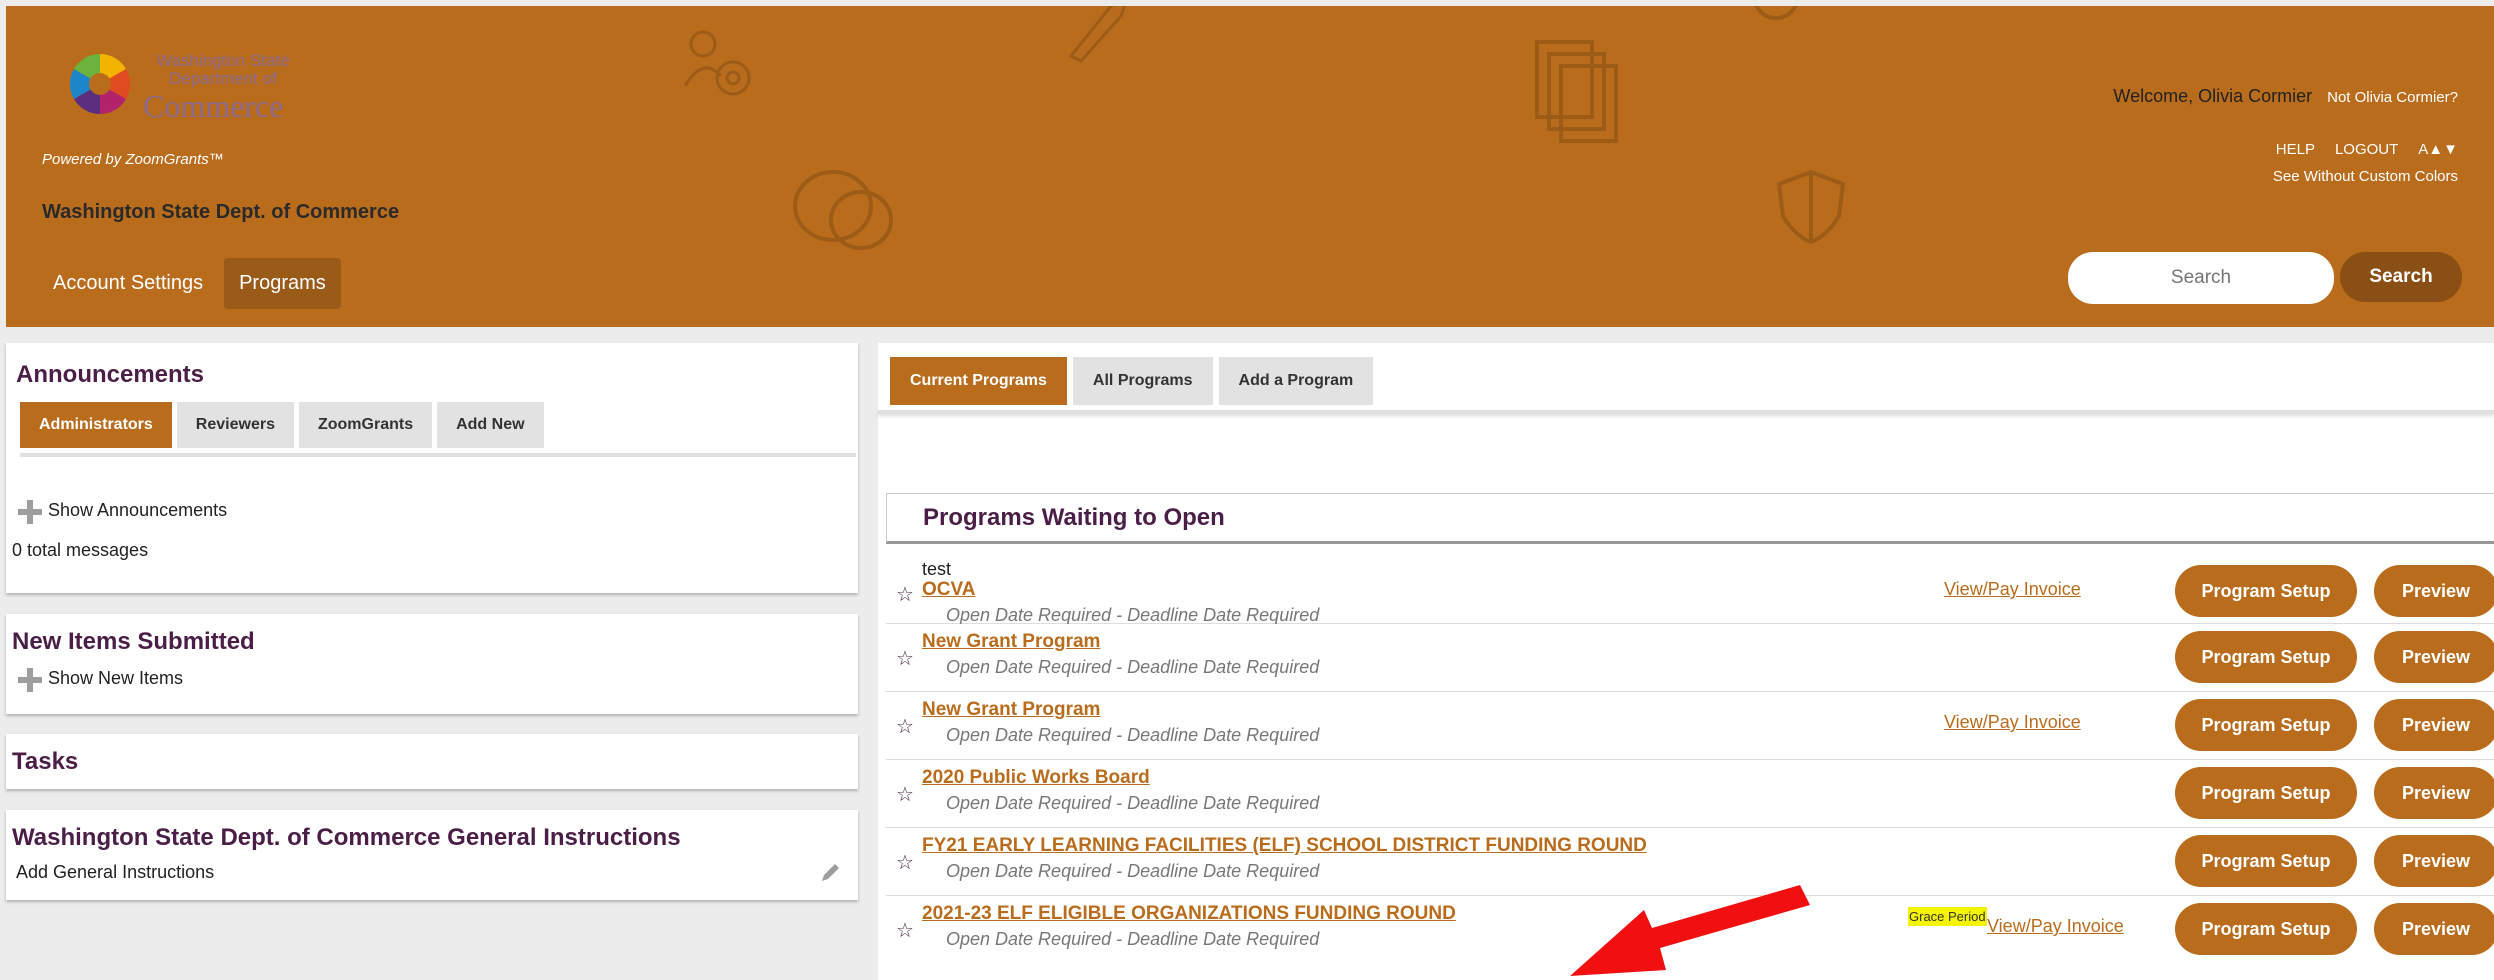  Describe the element at coordinates (223, 78) in the screenshot. I see `logo-line-2: Department of` at that location.